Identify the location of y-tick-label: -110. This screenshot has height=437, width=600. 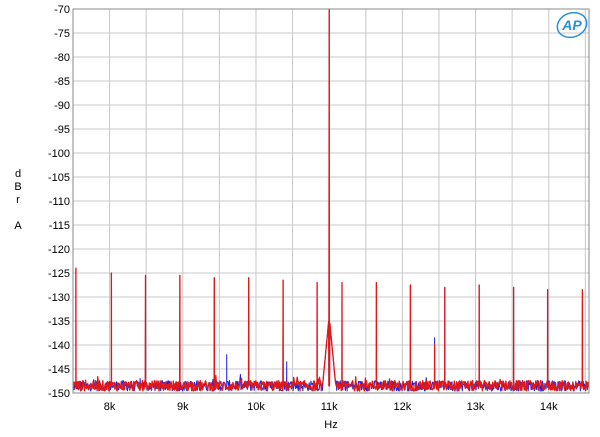
(59, 202).